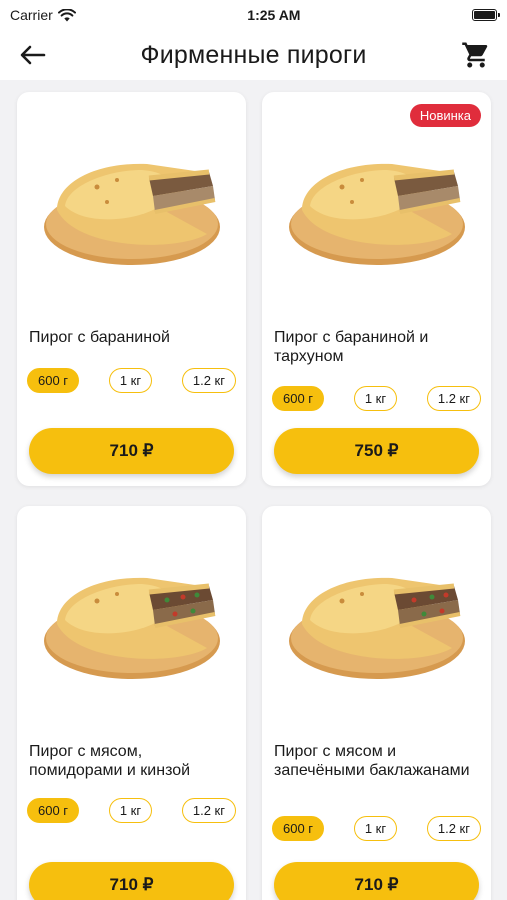 The width and height of the screenshot is (507, 900). What do you see at coordinates (372, 761) in the screenshot?
I see `product-name: Пирог с мясом и запечёными баклажанами` at bounding box center [372, 761].